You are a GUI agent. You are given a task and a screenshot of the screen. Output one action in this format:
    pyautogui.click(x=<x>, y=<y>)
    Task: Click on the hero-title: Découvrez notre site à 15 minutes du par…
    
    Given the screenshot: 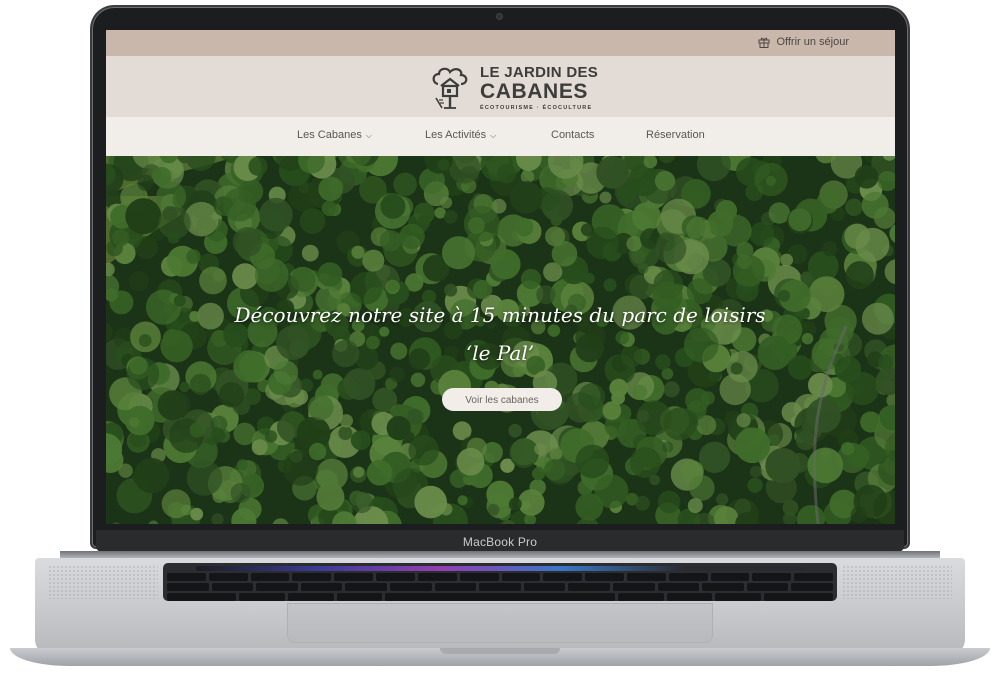 What is the action you would take?
    pyautogui.click(x=500, y=334)
    